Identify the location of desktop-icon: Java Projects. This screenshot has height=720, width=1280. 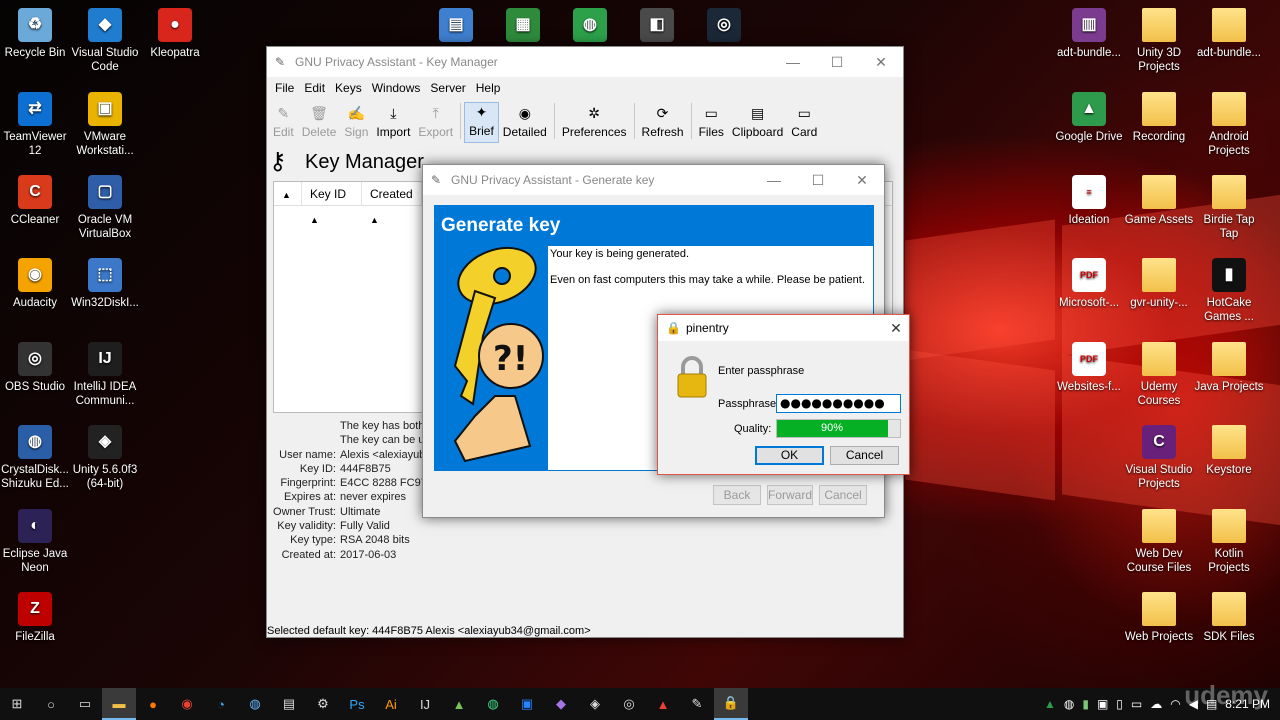
(1229, 368).